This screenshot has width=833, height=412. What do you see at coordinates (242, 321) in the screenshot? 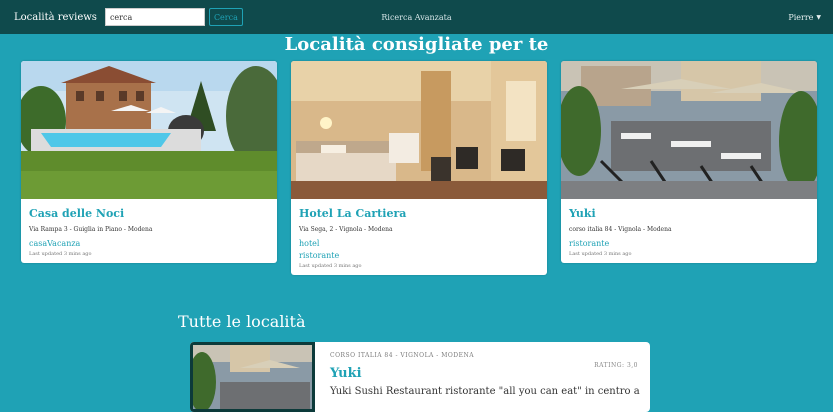
I see `all-places-title: Tutte le località` at bounding box center [242, 321].